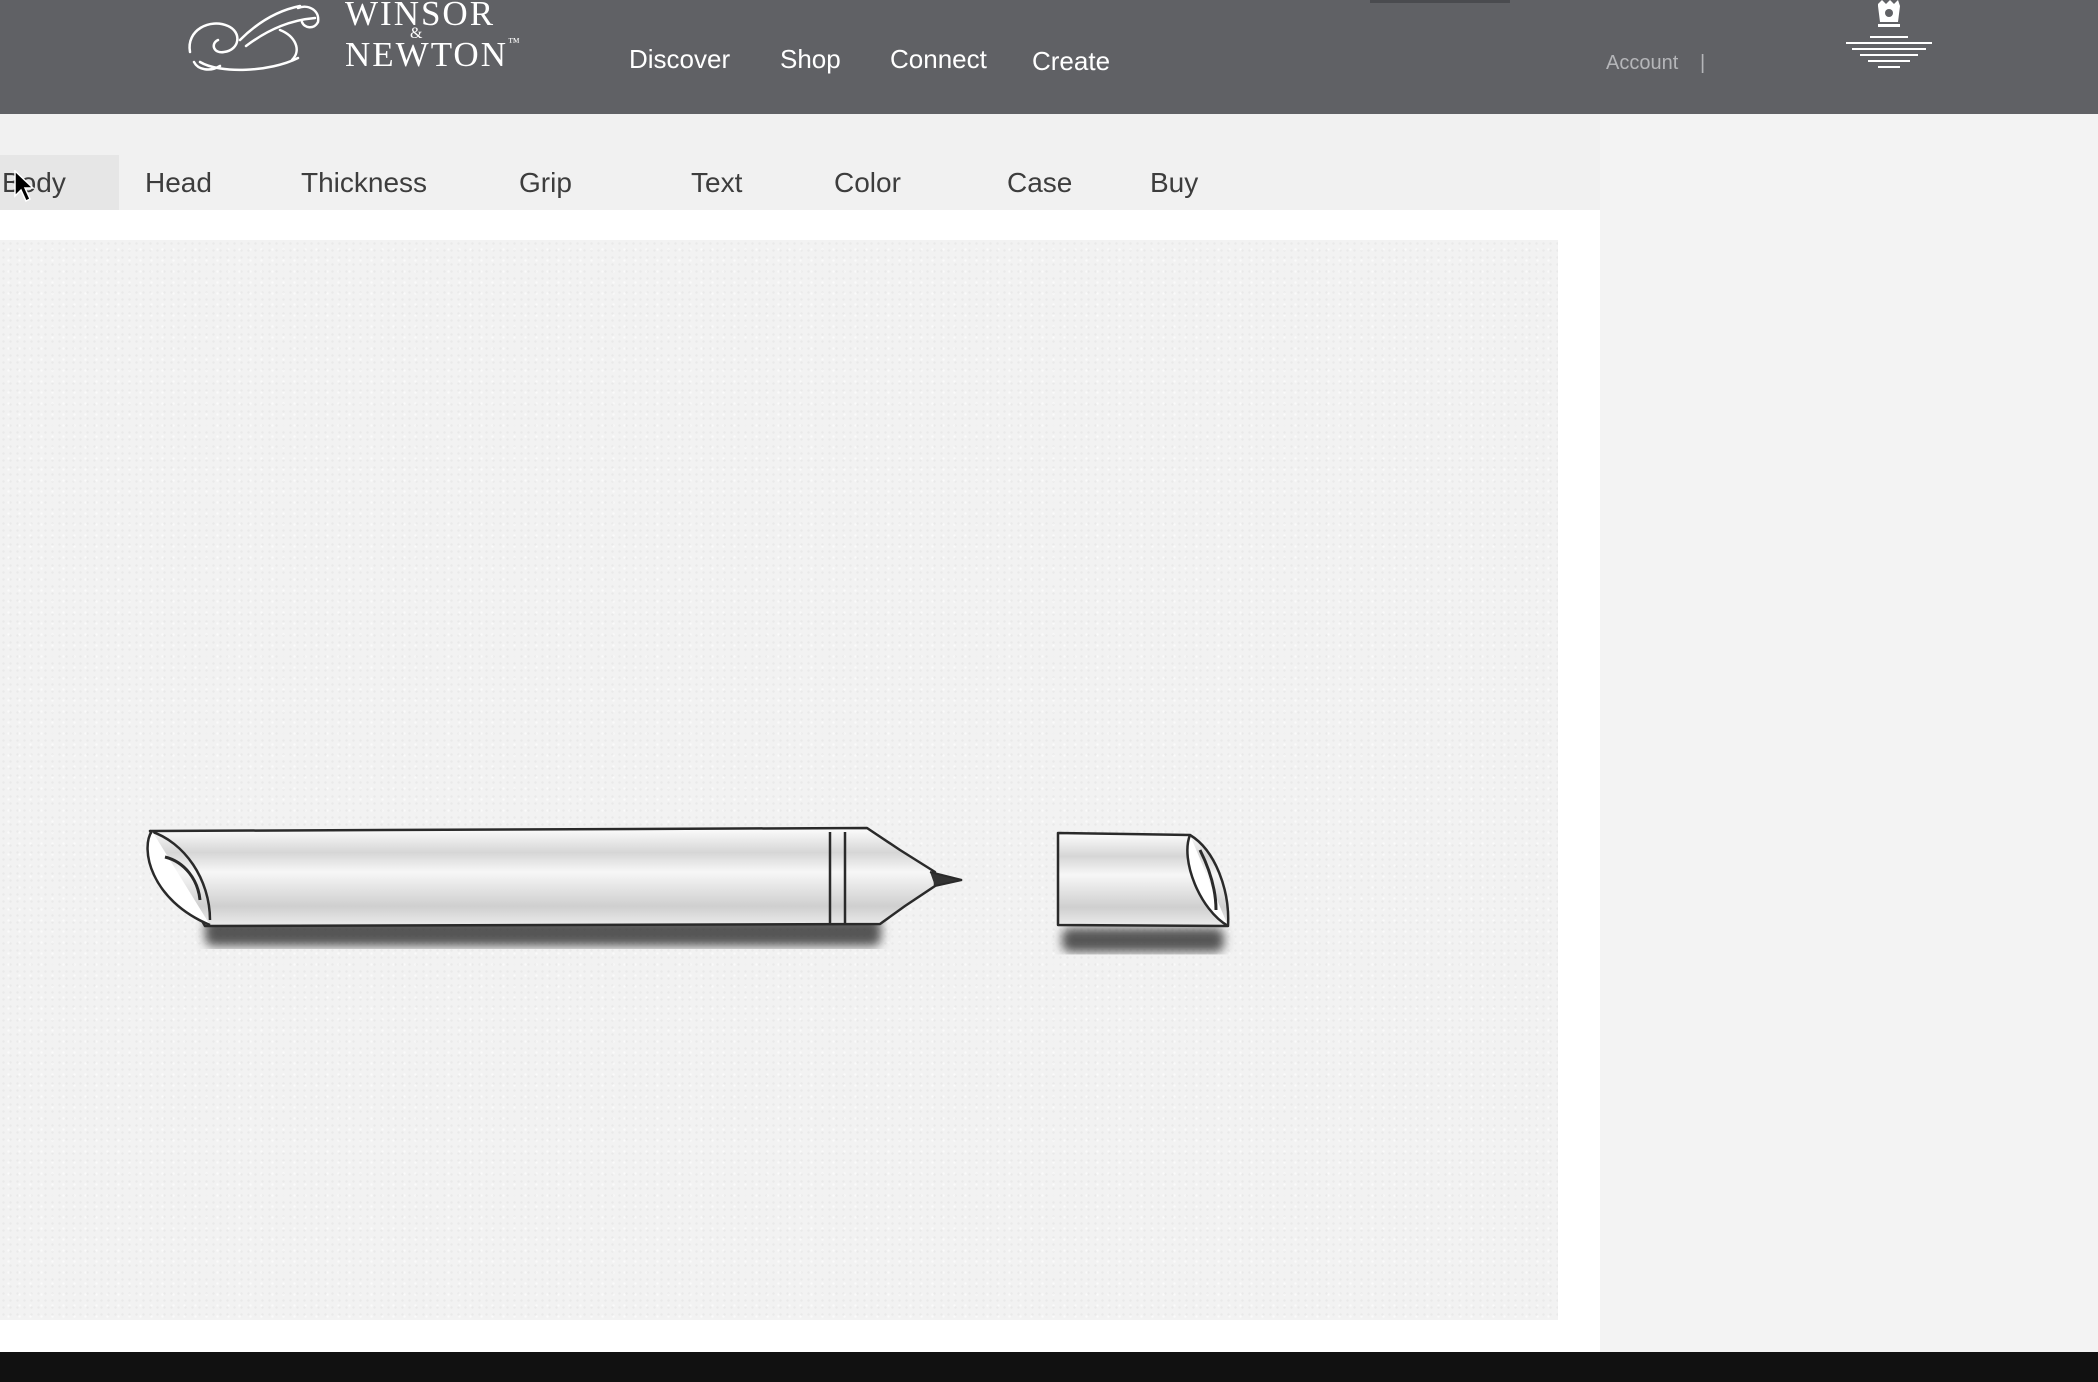 The image size is (2098, 1382). I want to click on account-link: Account, so click(1642, 63).